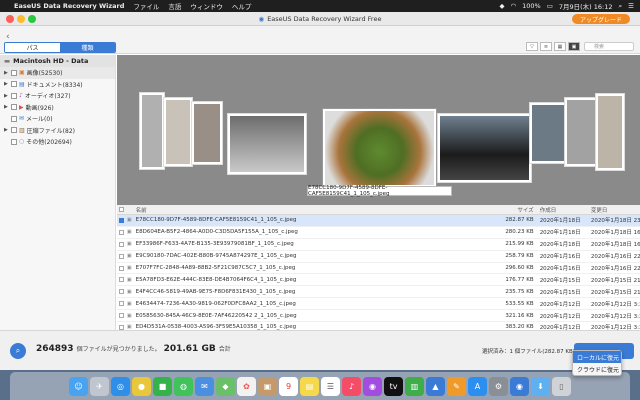 The image size is (640, 400). I want to click on search-input: 検索, so click(609, 46).